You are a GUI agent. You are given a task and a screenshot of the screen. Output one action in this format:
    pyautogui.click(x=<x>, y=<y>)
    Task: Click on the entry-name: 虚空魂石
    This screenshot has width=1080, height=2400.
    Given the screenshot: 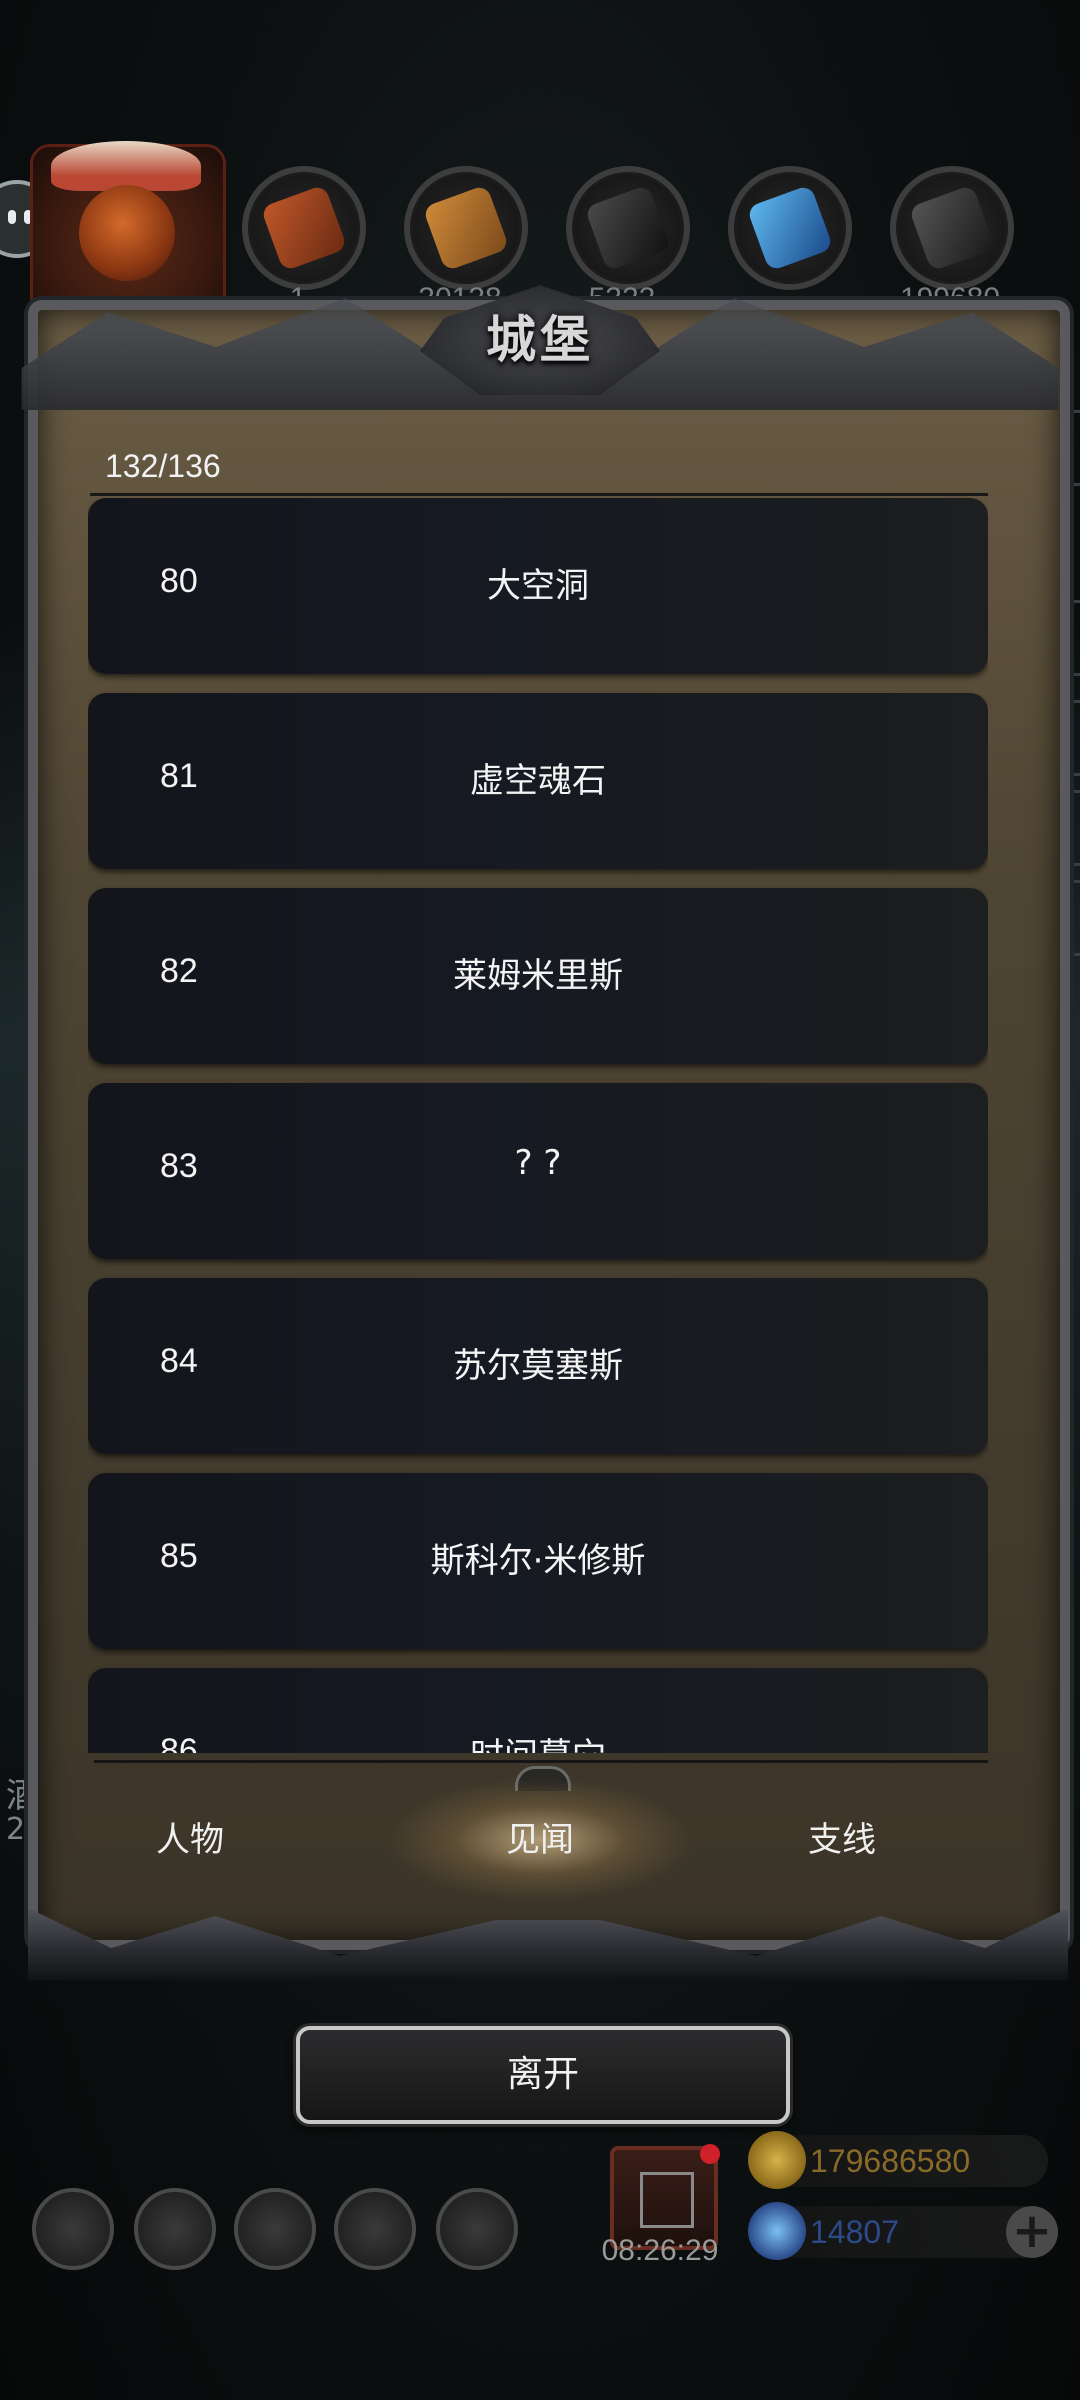 What is the action you would take?
    pyautogui.click(x=538, y=781)
    